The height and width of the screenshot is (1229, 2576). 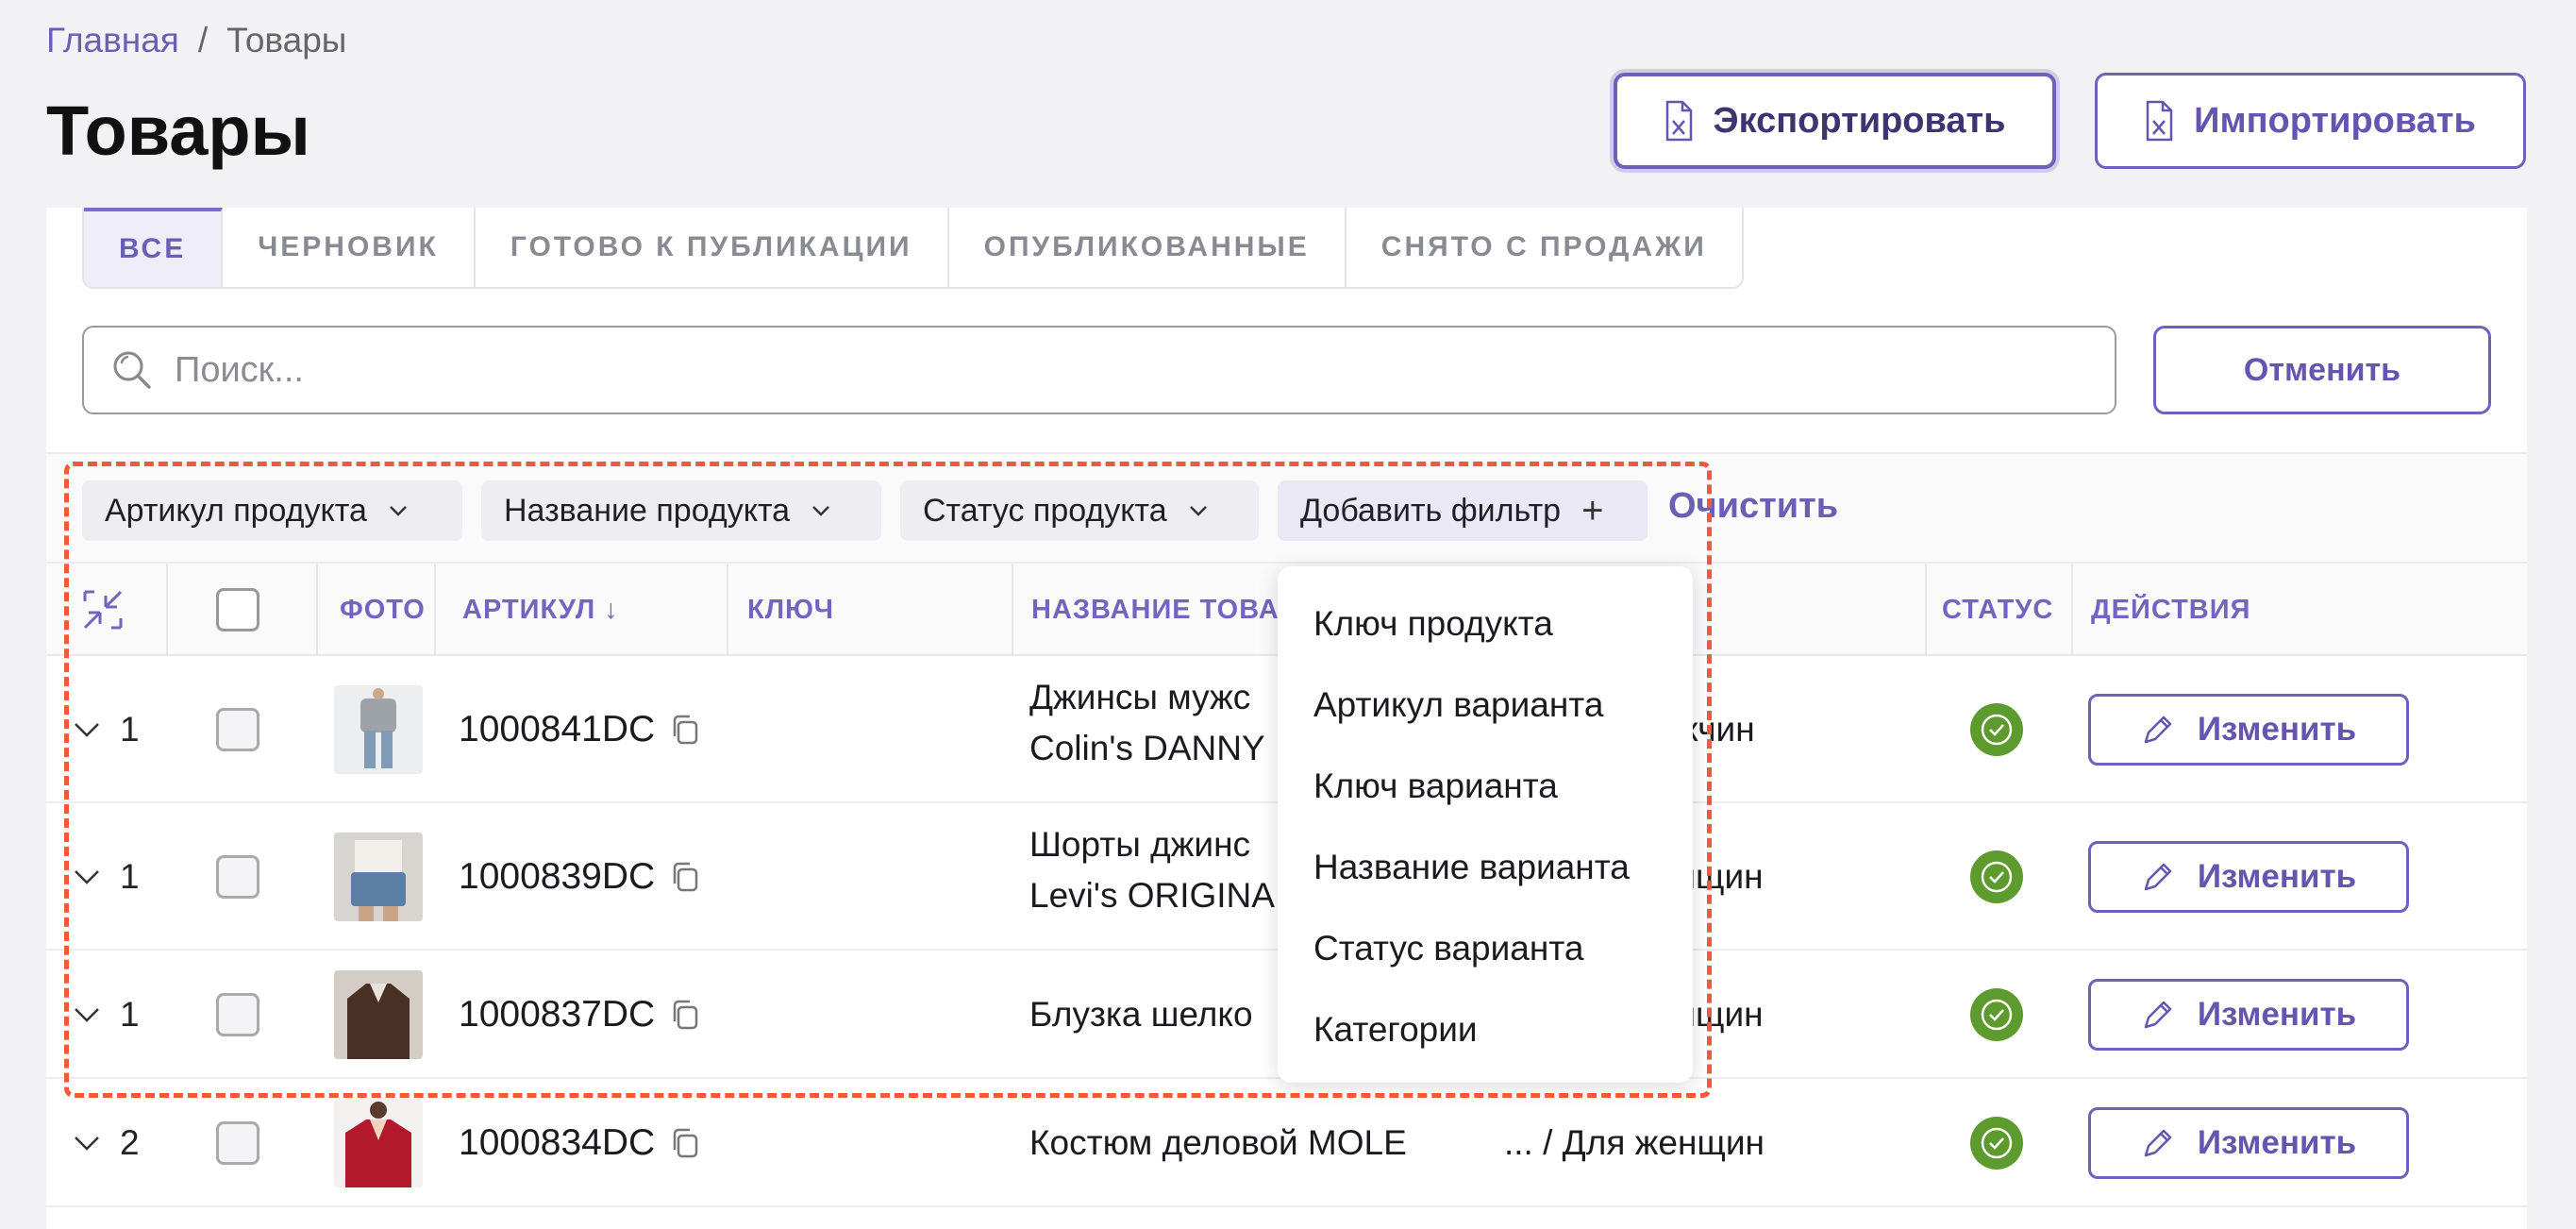 I want to click on select-all-checkbox, so click(x=237, y=609).